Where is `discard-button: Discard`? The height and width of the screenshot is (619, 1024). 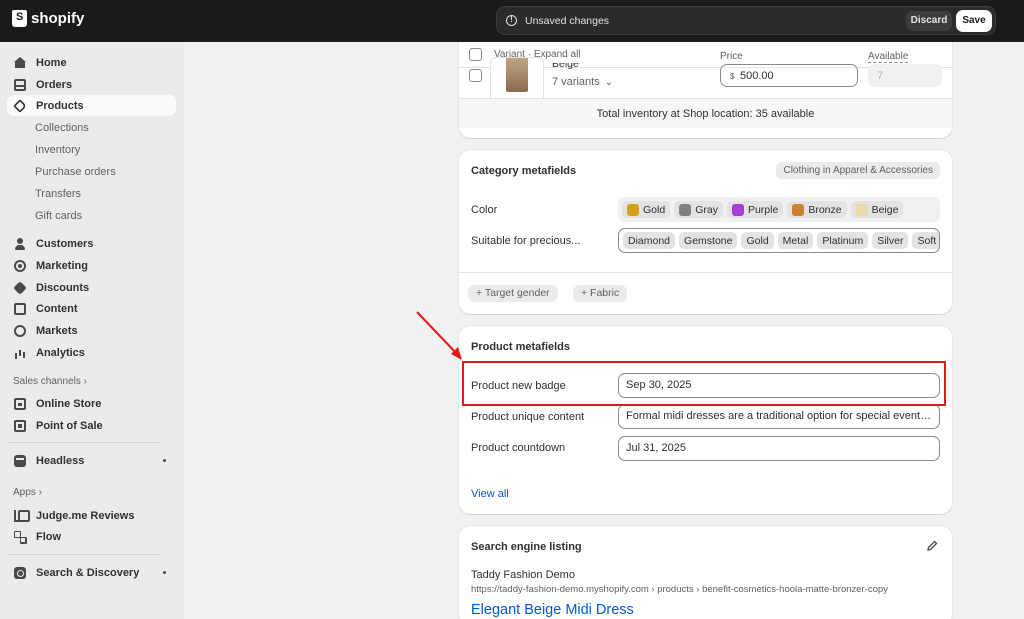 discard-button: Discard is located at coordinates (929, 21).